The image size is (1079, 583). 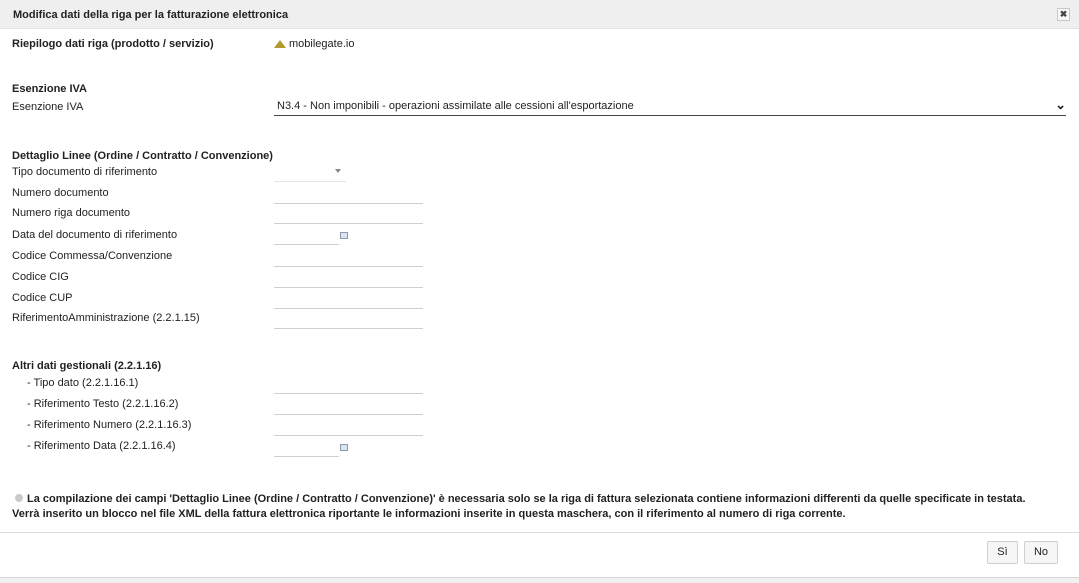 What do you see at coordinates (348, 405) in the screenshot?
I see `riferimento-testo-input` at bounding box center [348, 405].